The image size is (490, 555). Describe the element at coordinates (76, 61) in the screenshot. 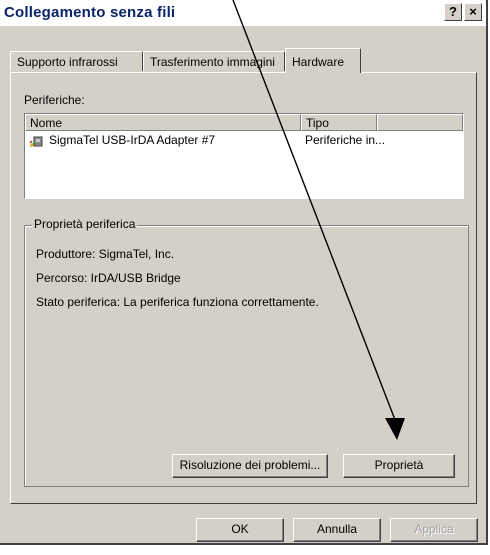

I see `tab-infrared-support: Supporto infrarossi` at that location.